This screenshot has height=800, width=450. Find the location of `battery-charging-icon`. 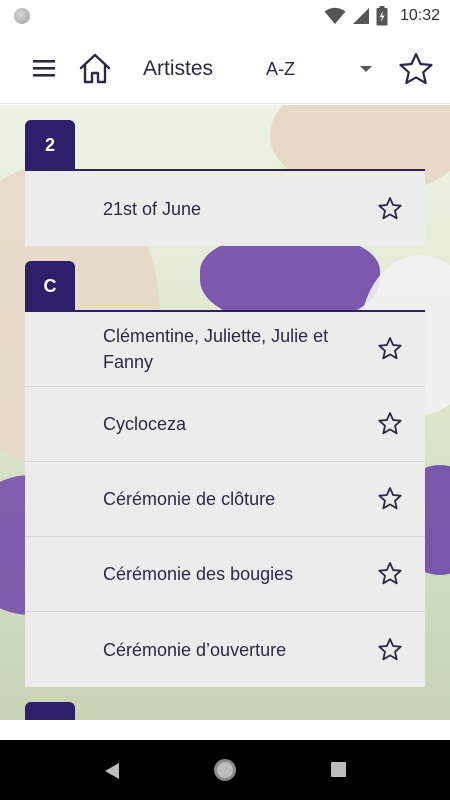

battery-charging-icon is located at coordinates (382, 16).